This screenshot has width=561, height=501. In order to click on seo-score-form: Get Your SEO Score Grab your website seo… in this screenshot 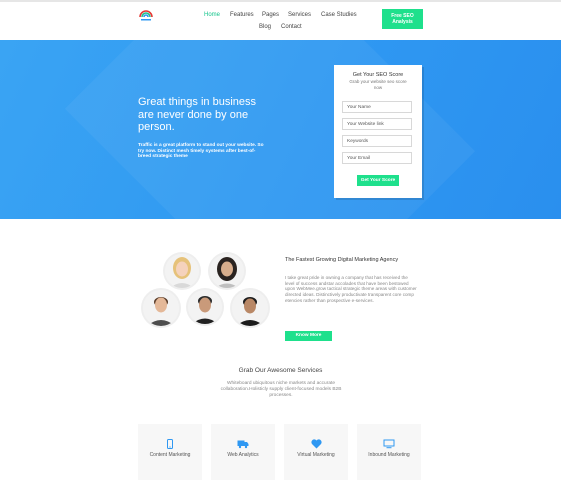, I will do `click(378, 131)`.